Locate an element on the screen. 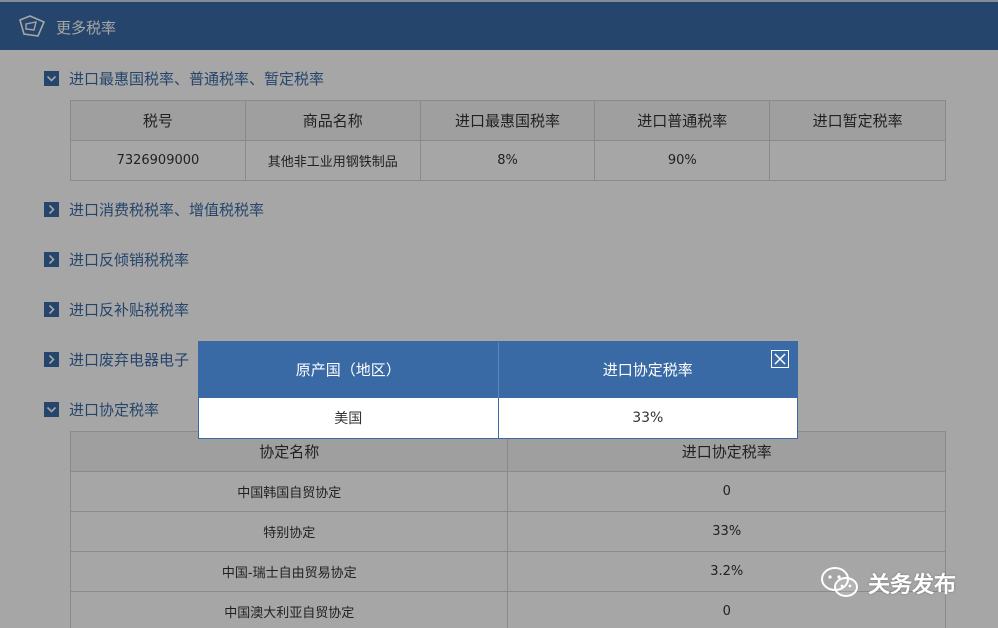 The image size is (998, 628). modal-header-row: 原产国（地区） 进口协定税率 is located at coordinates (498, 369).